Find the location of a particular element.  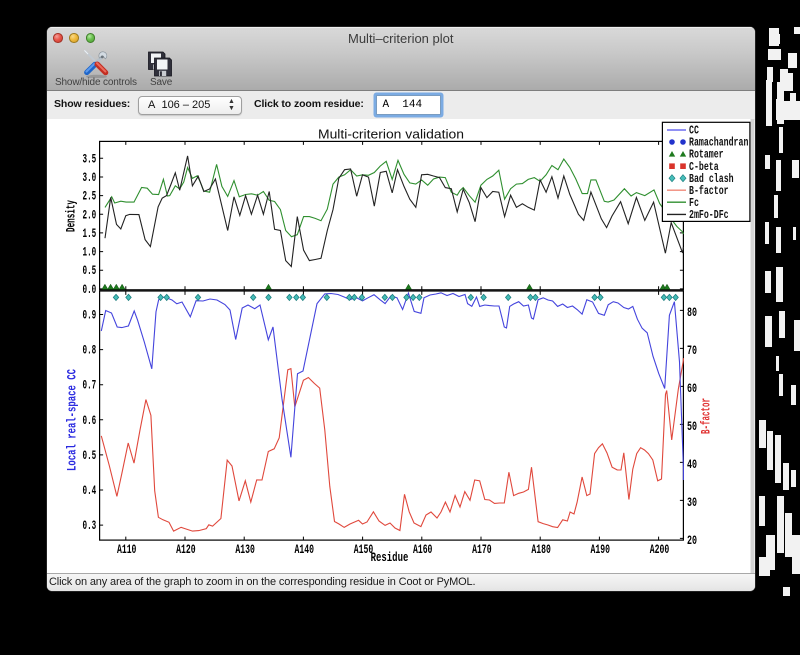

svg-text: 1.0 is located at coordinates (90, 252).